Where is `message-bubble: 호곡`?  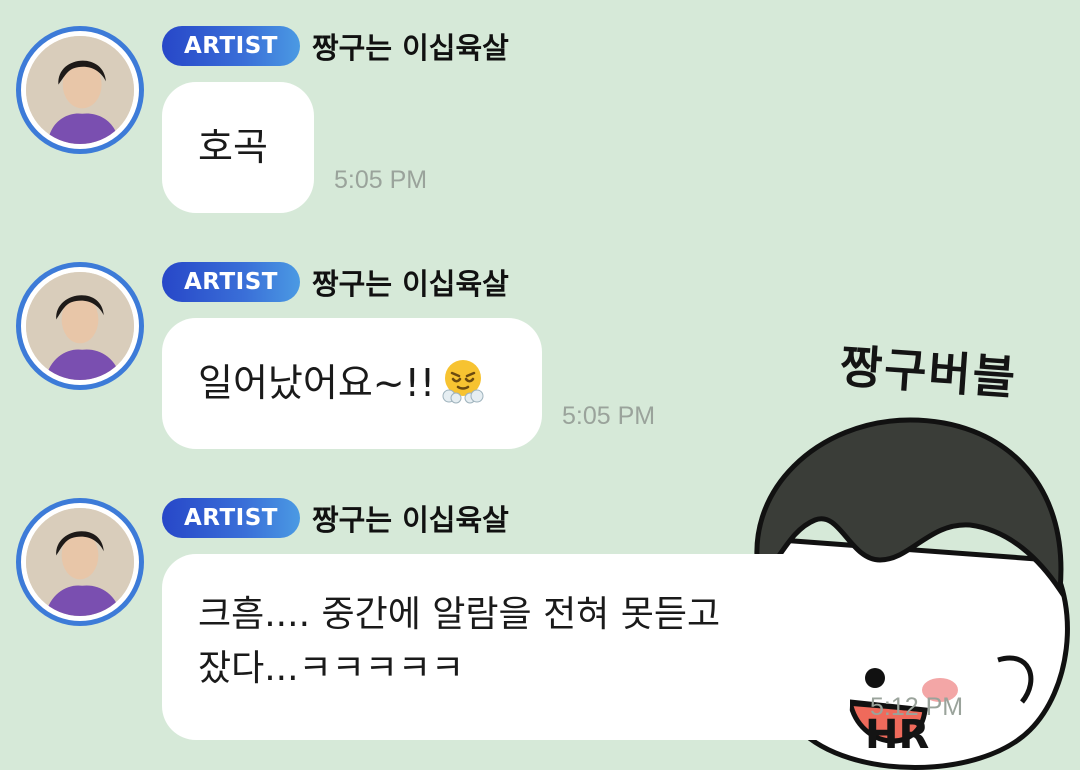
message-bubble: 호곡 is located at coordinates (238, 147).